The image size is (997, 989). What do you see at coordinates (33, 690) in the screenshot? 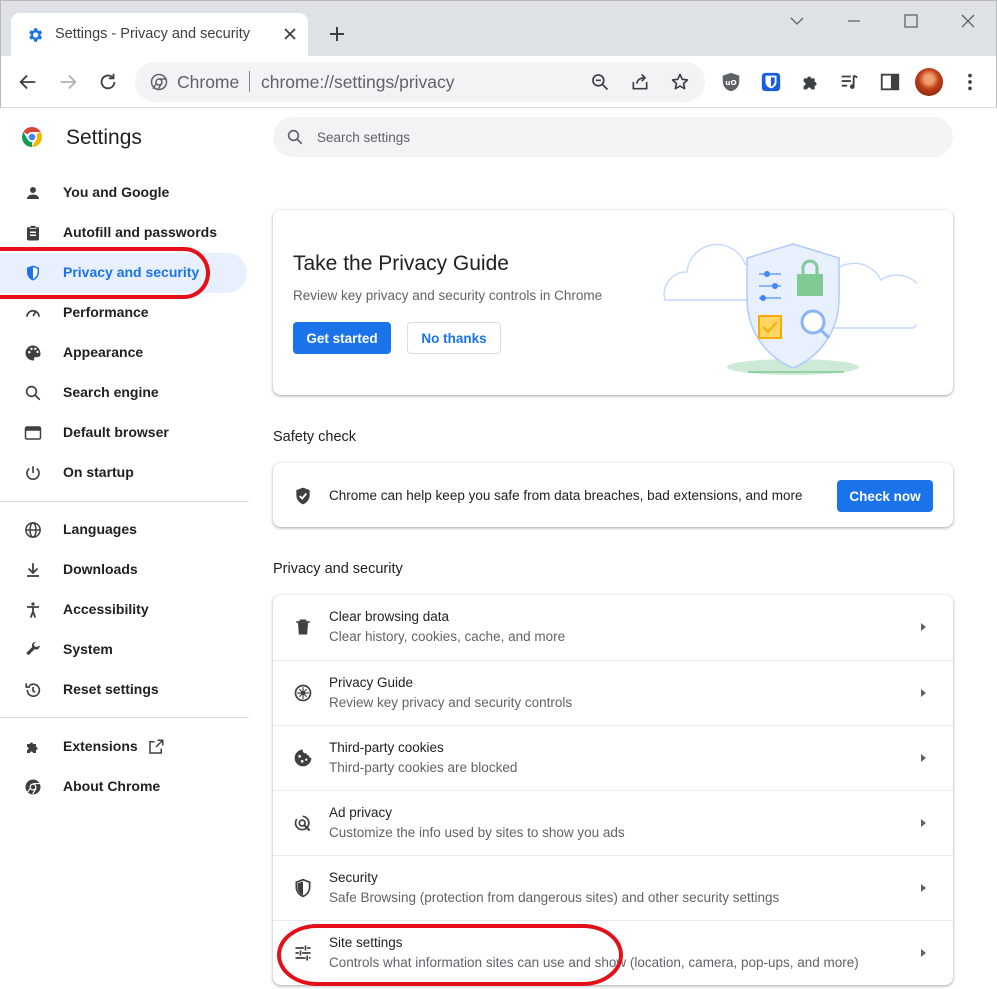
I see `reset-history-icon` at bounding box center [33, 690].